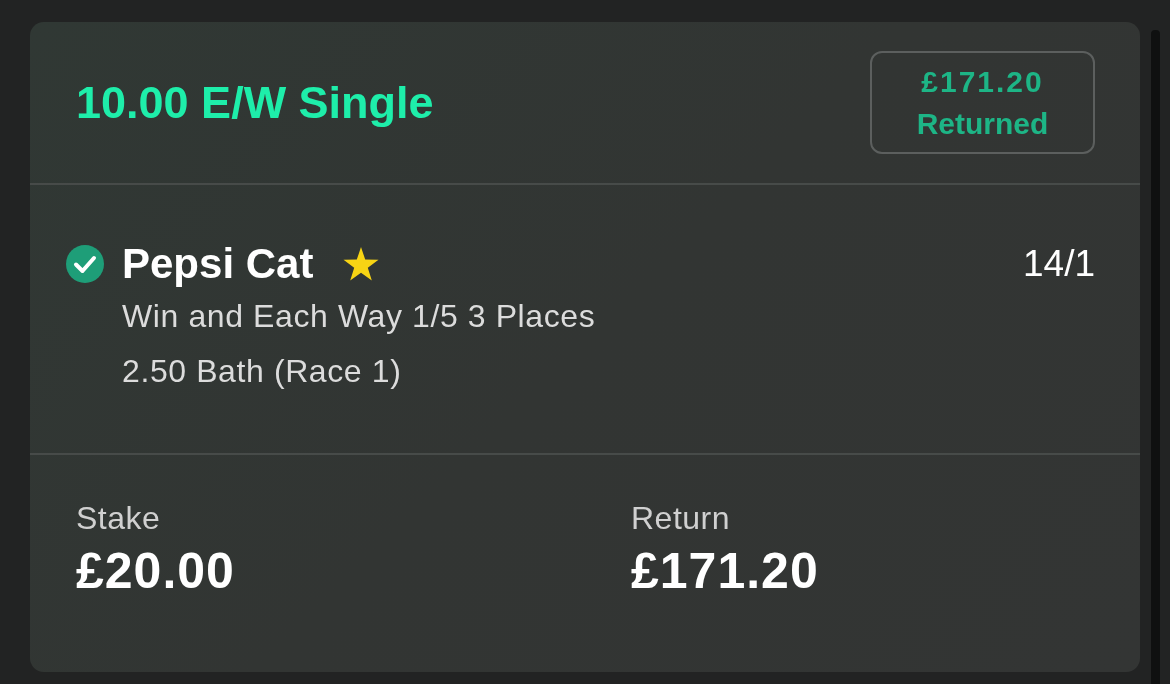 This screenshot has width=1170, height=684. I want to click on odds-text: 14/1, so click(1059, 264).